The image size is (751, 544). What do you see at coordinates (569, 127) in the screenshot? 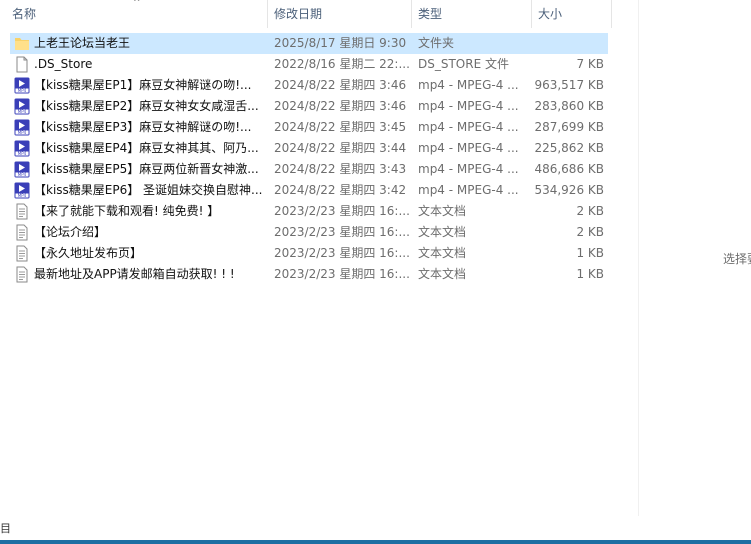
I see `file-size: 287,699 KB` at bounding box center [569, 127].